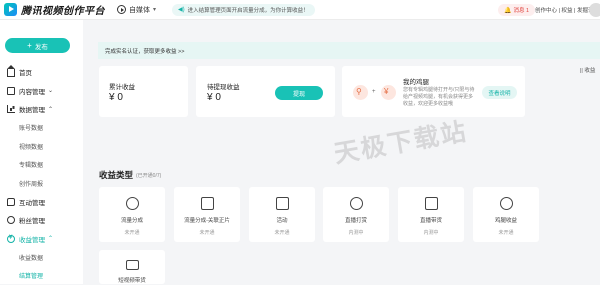 The image size is (600, 285). Describe the element at coordinates (356, 214) in the screenshot. I see `income-type-card: 直播打赏 内测中` at that location.